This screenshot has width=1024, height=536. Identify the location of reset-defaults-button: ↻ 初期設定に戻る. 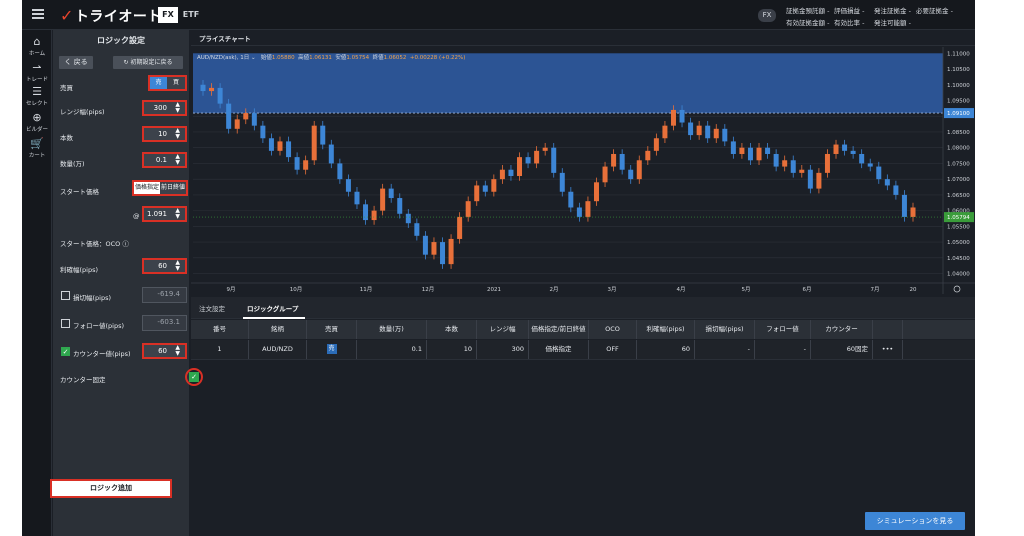
(148, 62).